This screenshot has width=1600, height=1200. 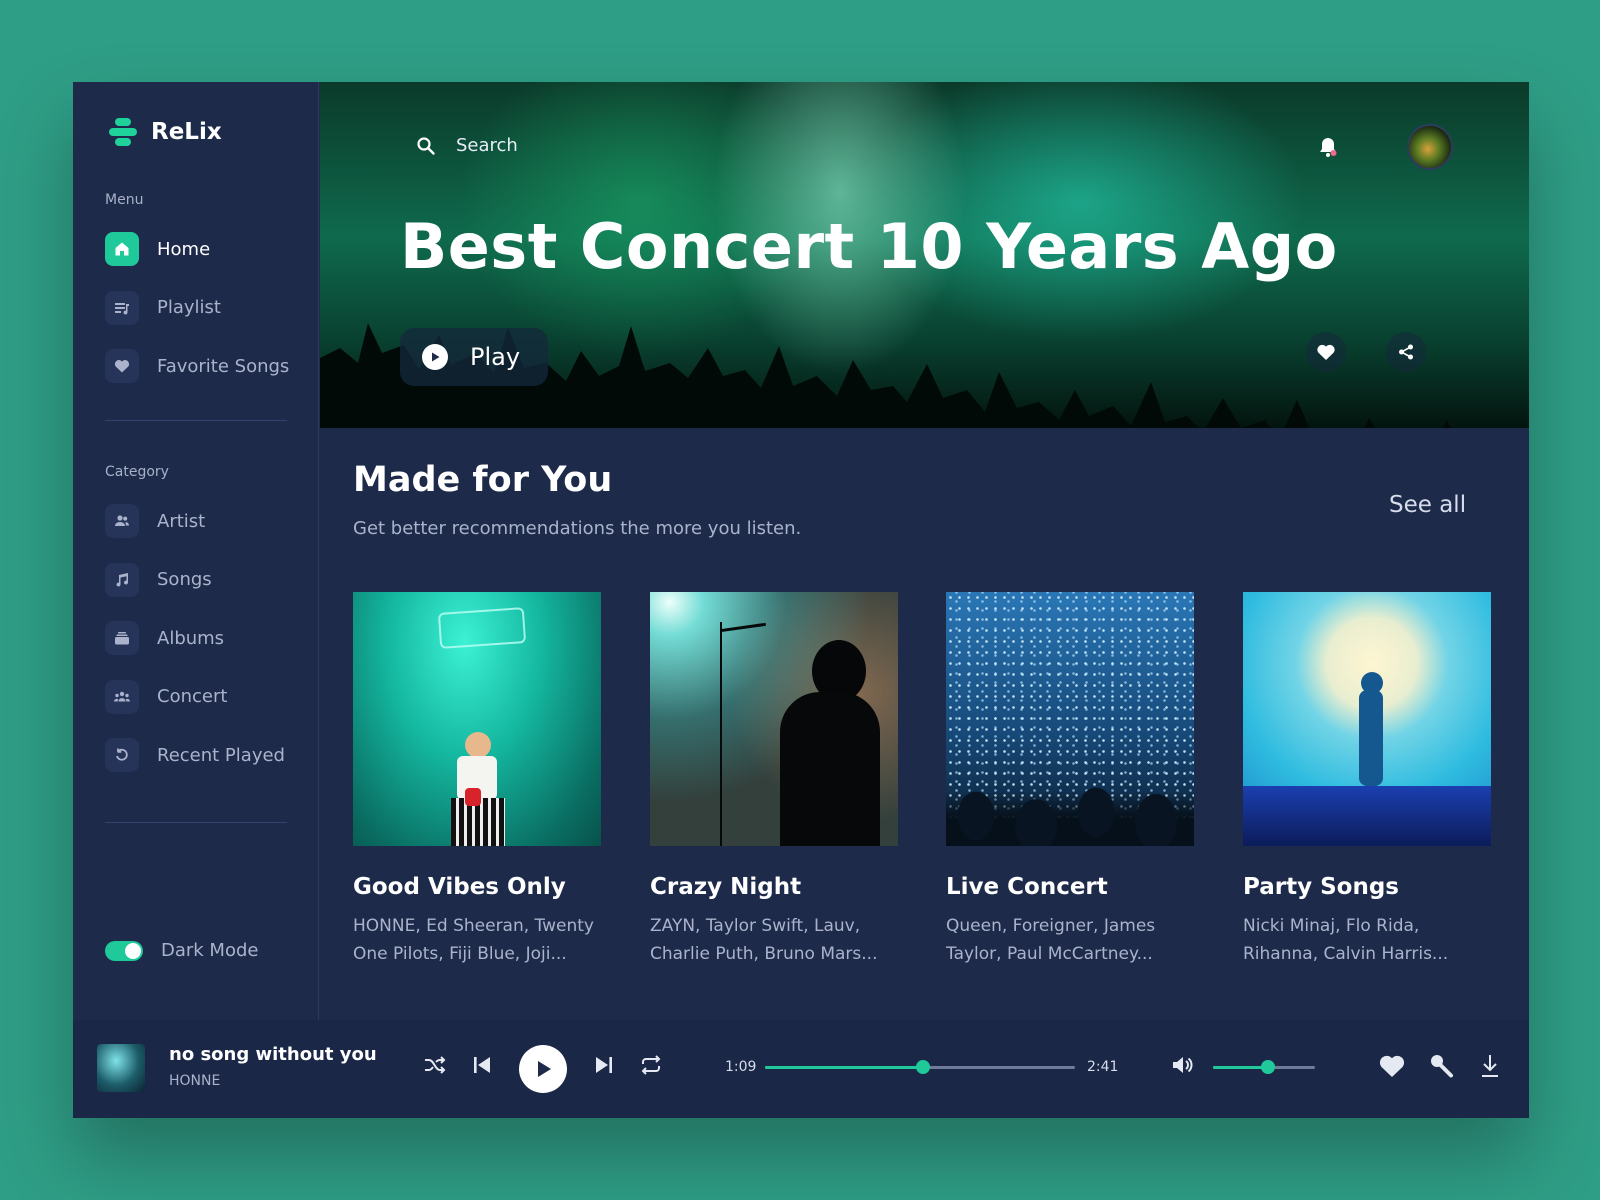 I want to click on repeat-icon, so click(x=651, y=1065).